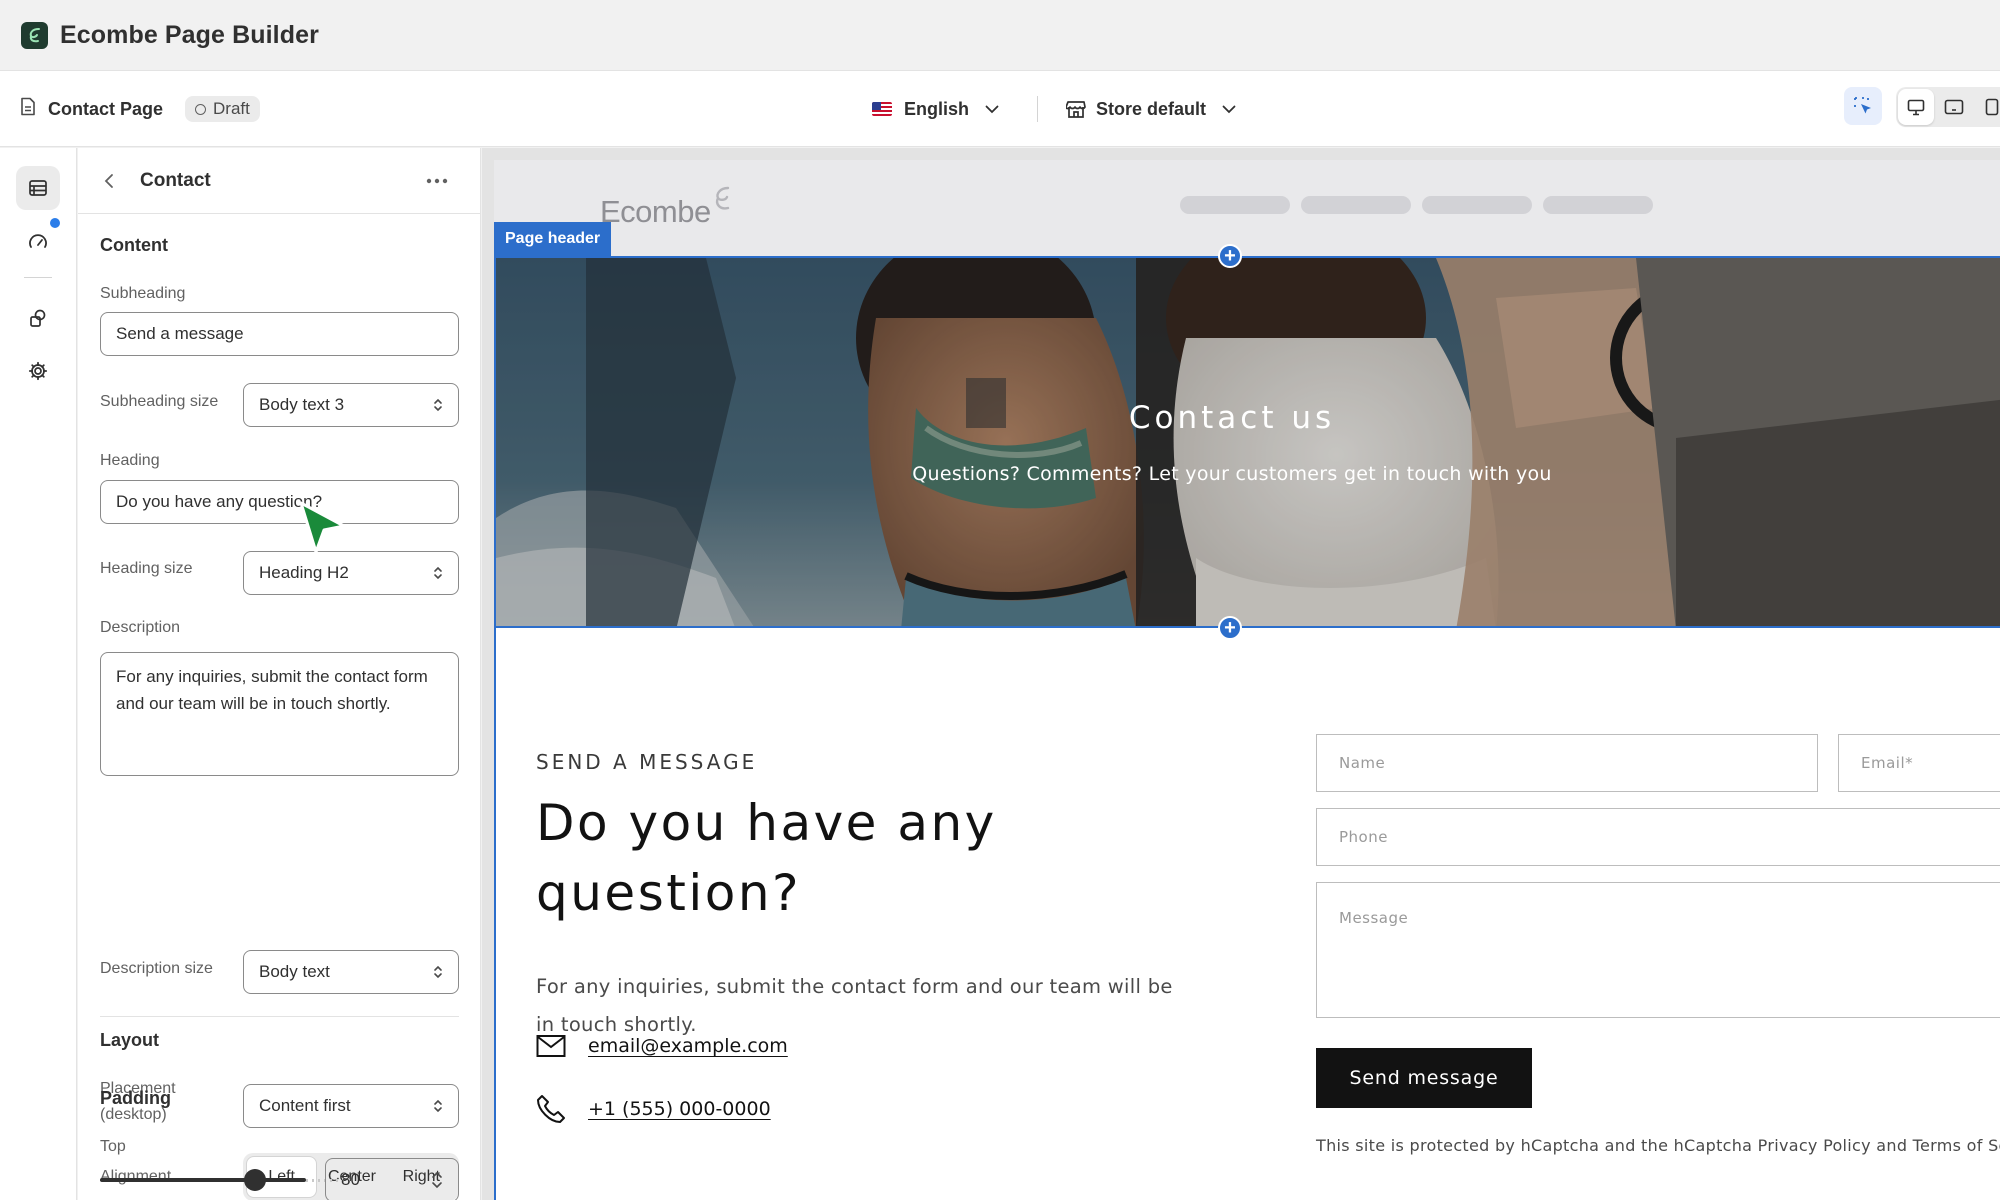 The height and width of the screenshot is (1200, 2000). Describe the element at coordinates (38, 674) in the screenshot. I see `sidebar-rail` at that location.